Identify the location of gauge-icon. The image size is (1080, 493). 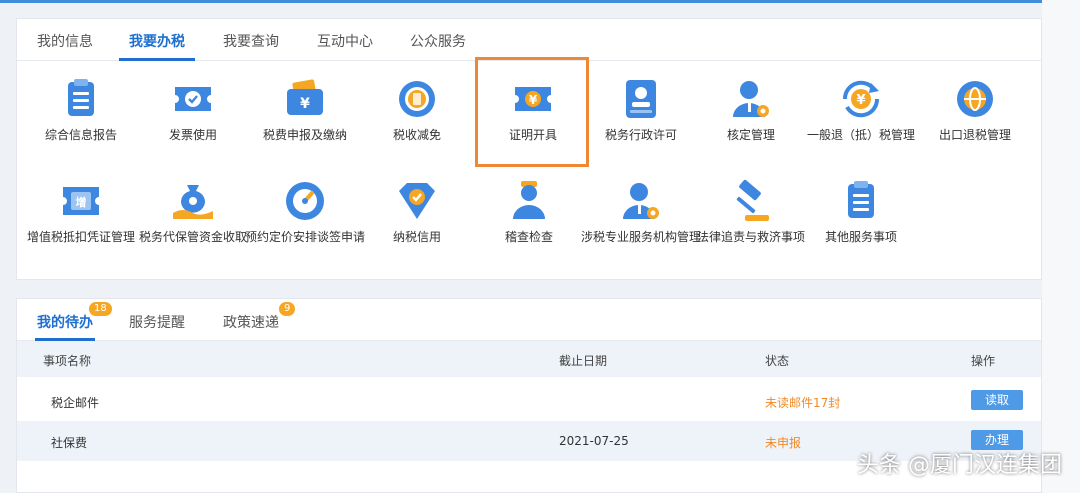
(305, 201).